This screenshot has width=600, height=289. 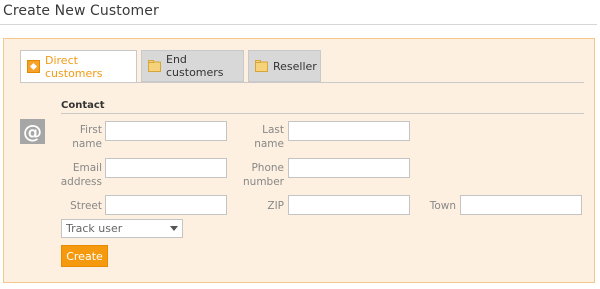 What do you see at coordinates (94, 228) in the screenshot?
I see `track-user-value: Track user` at bounding box center [94, 228].